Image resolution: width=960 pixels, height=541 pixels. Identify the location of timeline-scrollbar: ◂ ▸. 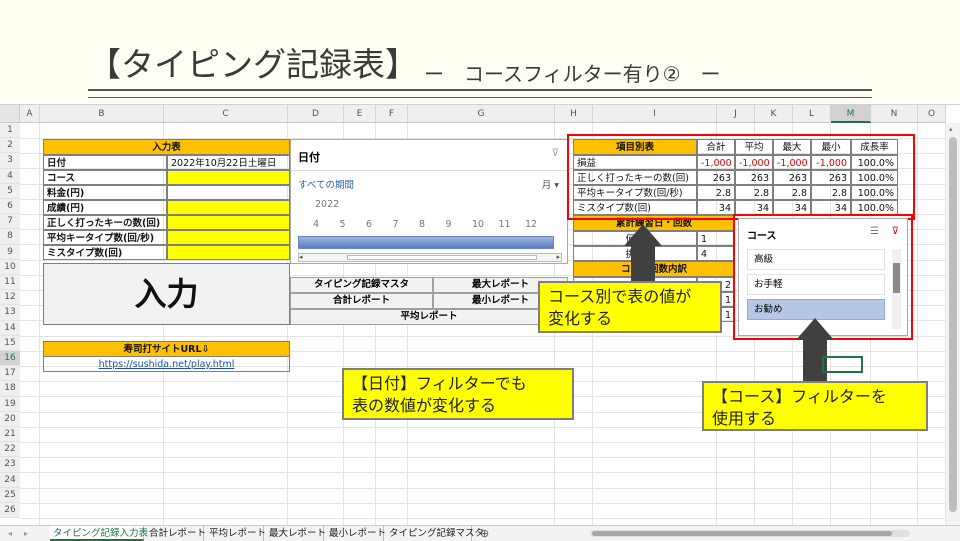
(430, 257).